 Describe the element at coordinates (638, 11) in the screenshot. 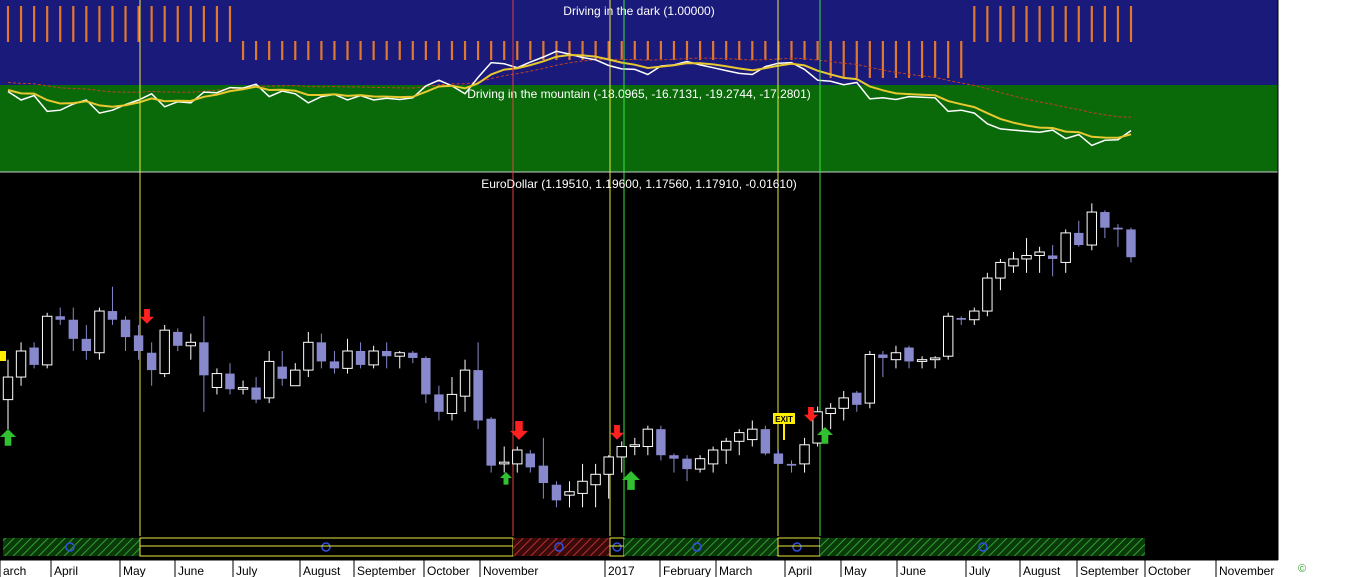

I see `oscillator-panel-title: Driving in the dark (1.00000)` at that location.